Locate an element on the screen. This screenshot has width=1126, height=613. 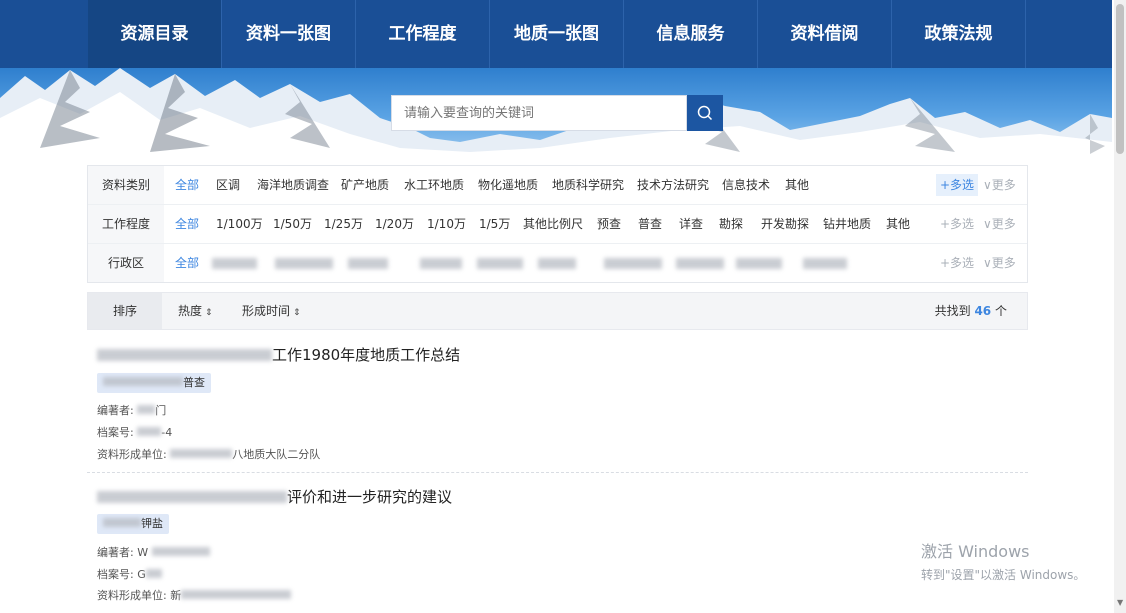
filter-option: 水工环地质 is located at coordinates (434, 185).